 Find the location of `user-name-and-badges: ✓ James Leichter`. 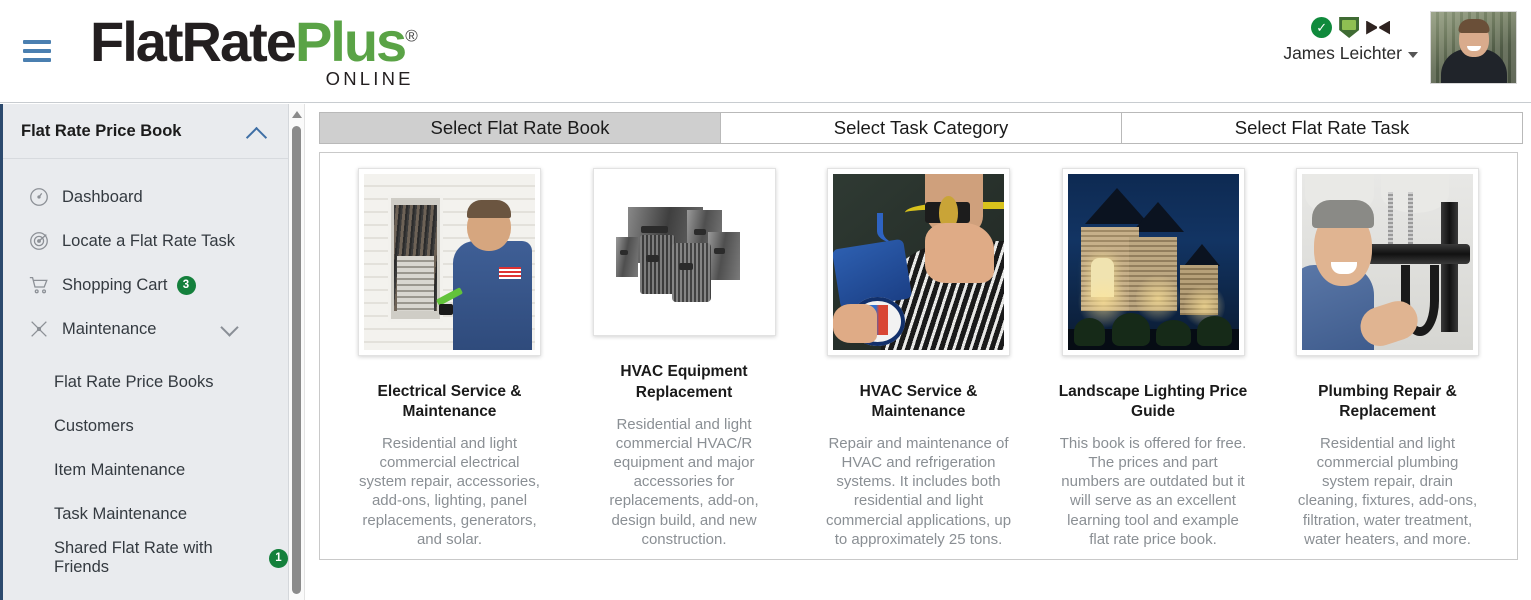

user-name-and-badges: ✓ James Leichter is located at coordinates (1350, 37).